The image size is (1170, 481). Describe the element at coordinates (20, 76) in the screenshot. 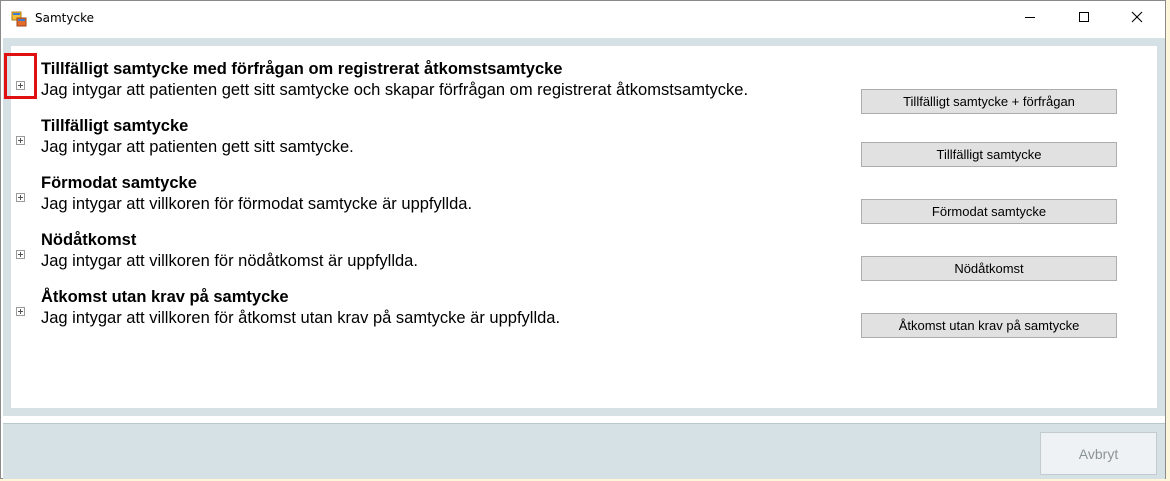

I see `highlight-annotation` at that location.